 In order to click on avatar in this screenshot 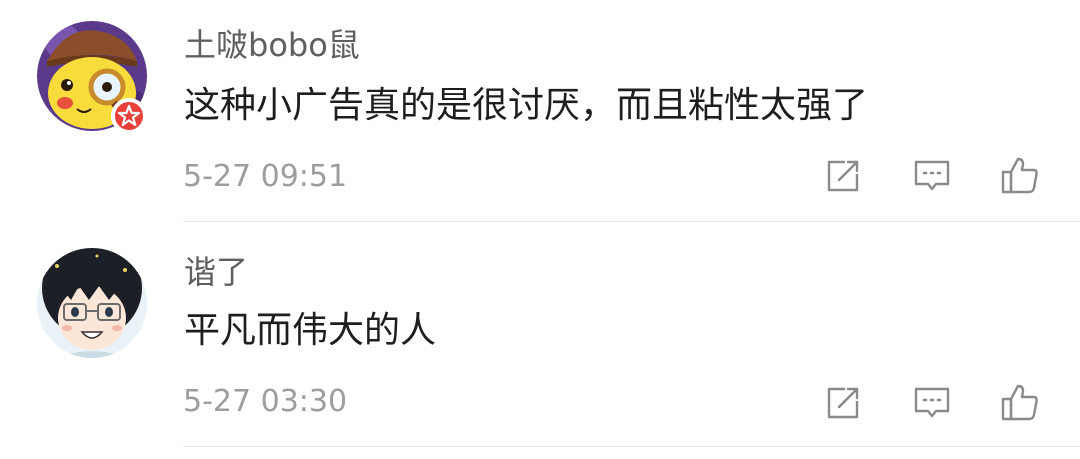, I will do `click(92, 303)`.